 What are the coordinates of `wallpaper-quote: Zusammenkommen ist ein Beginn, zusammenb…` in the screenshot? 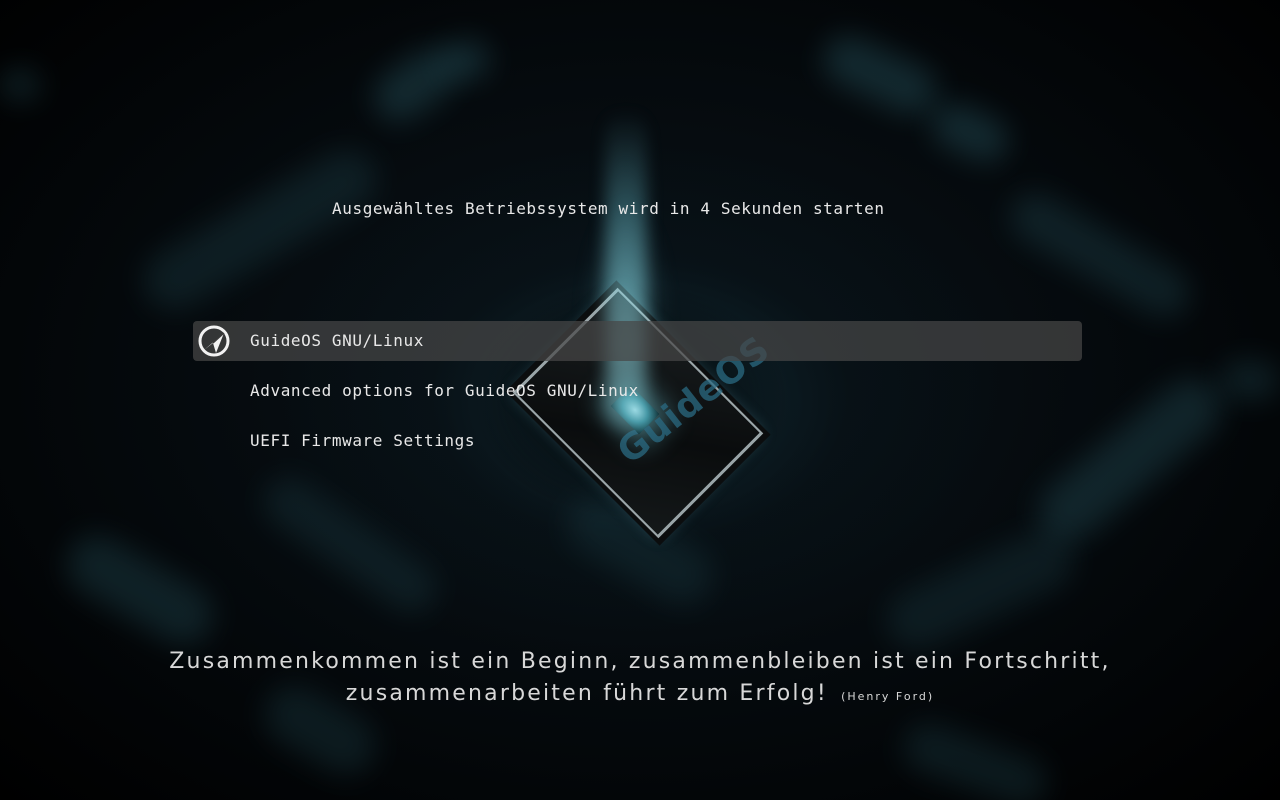 It's located at (640, 679).